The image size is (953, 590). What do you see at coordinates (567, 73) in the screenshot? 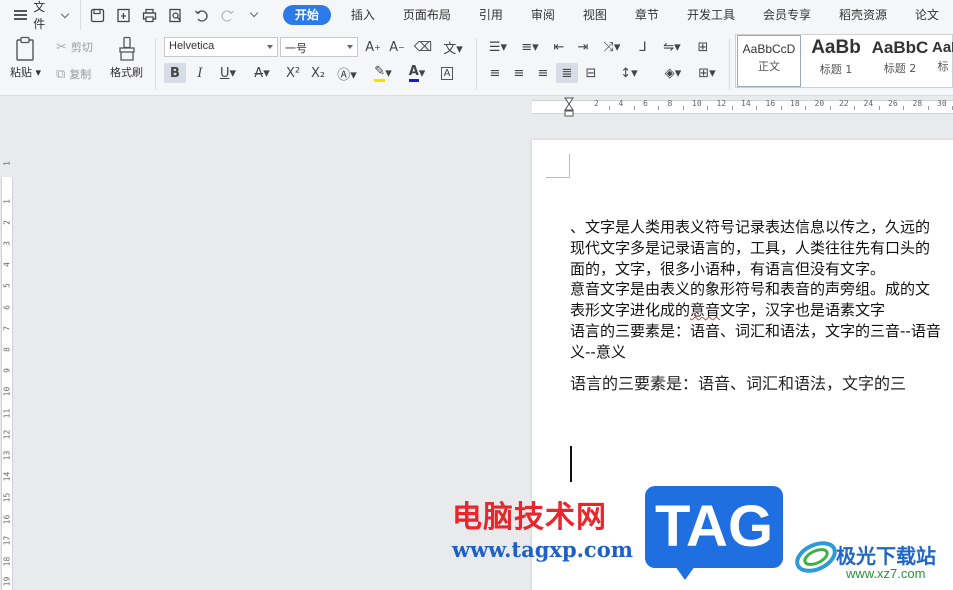
I see `justify-icon: ≣` at bounding box center [567, 73].